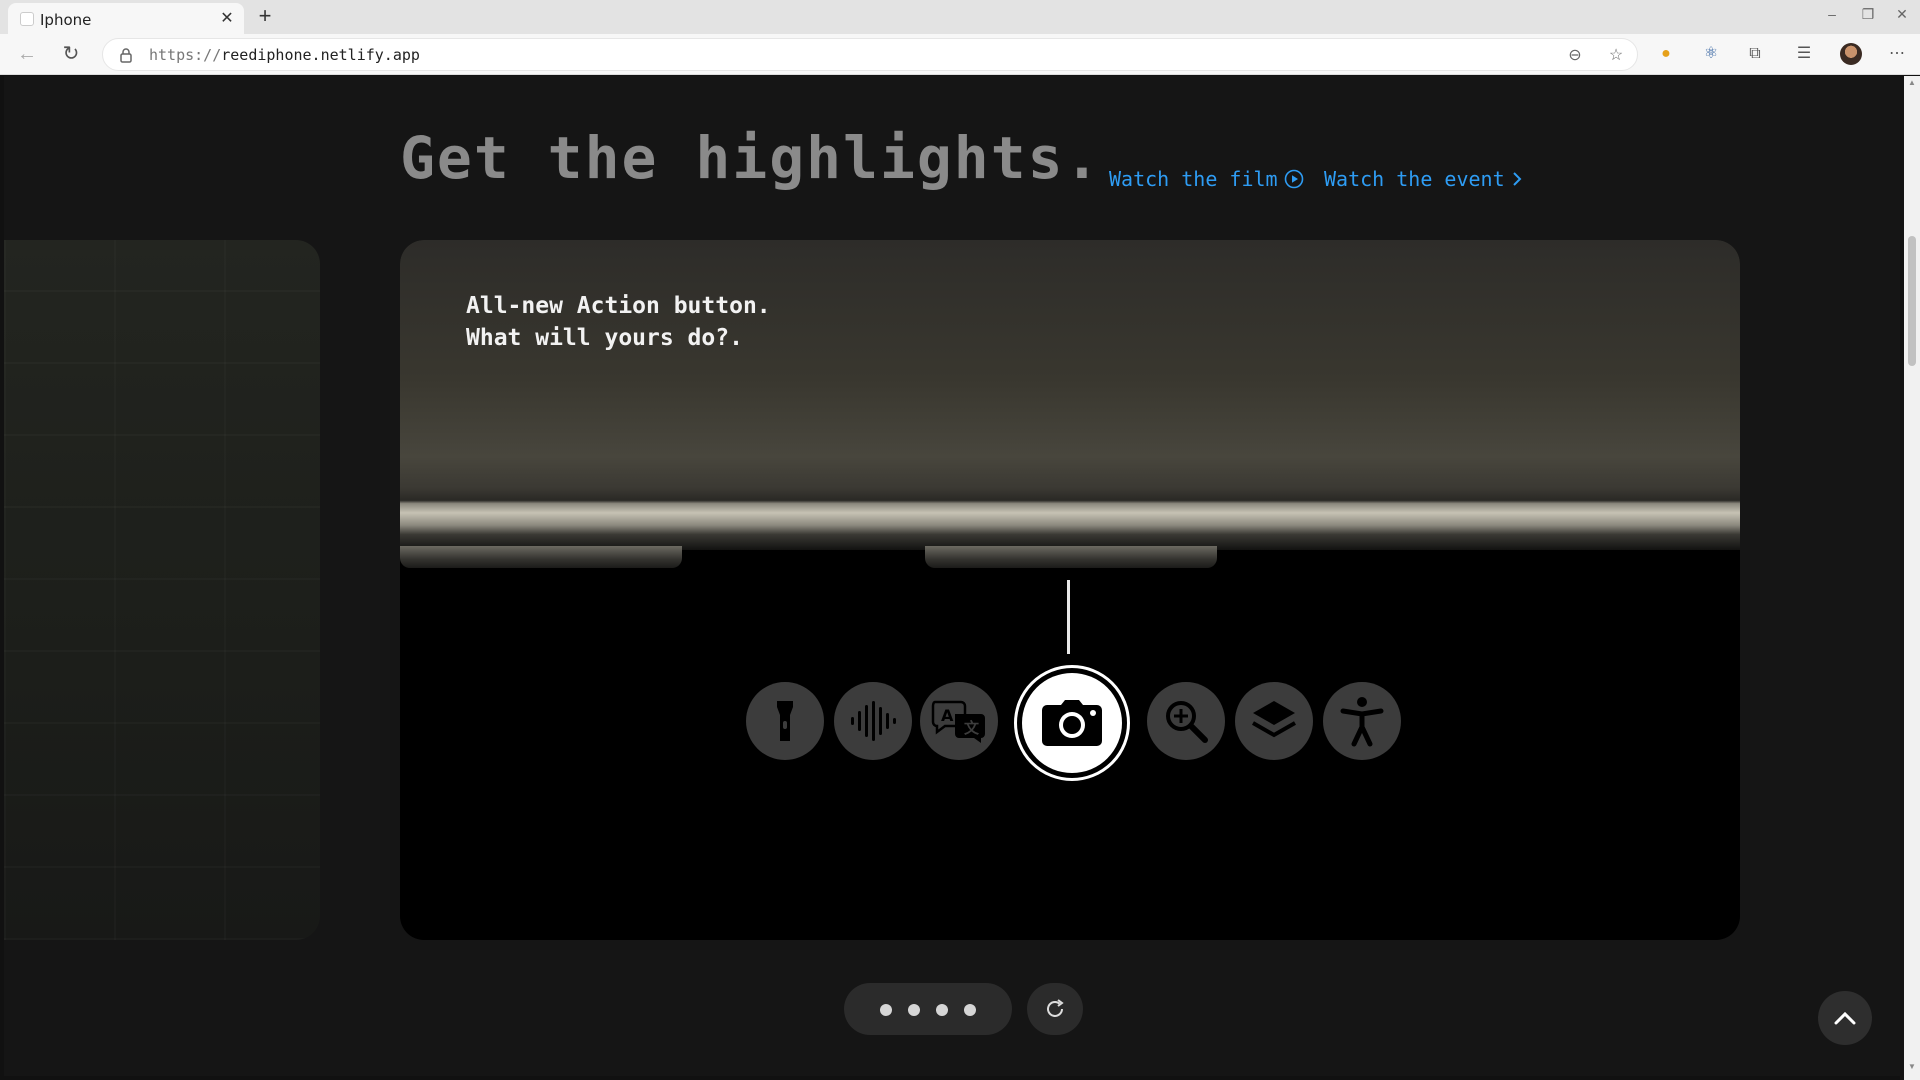 Image resolution: width=1920 pixels, height=1080 pixels. I want to click on tab-bar: Iphone ✕ + – ❐ ✕, so click(960, 17).